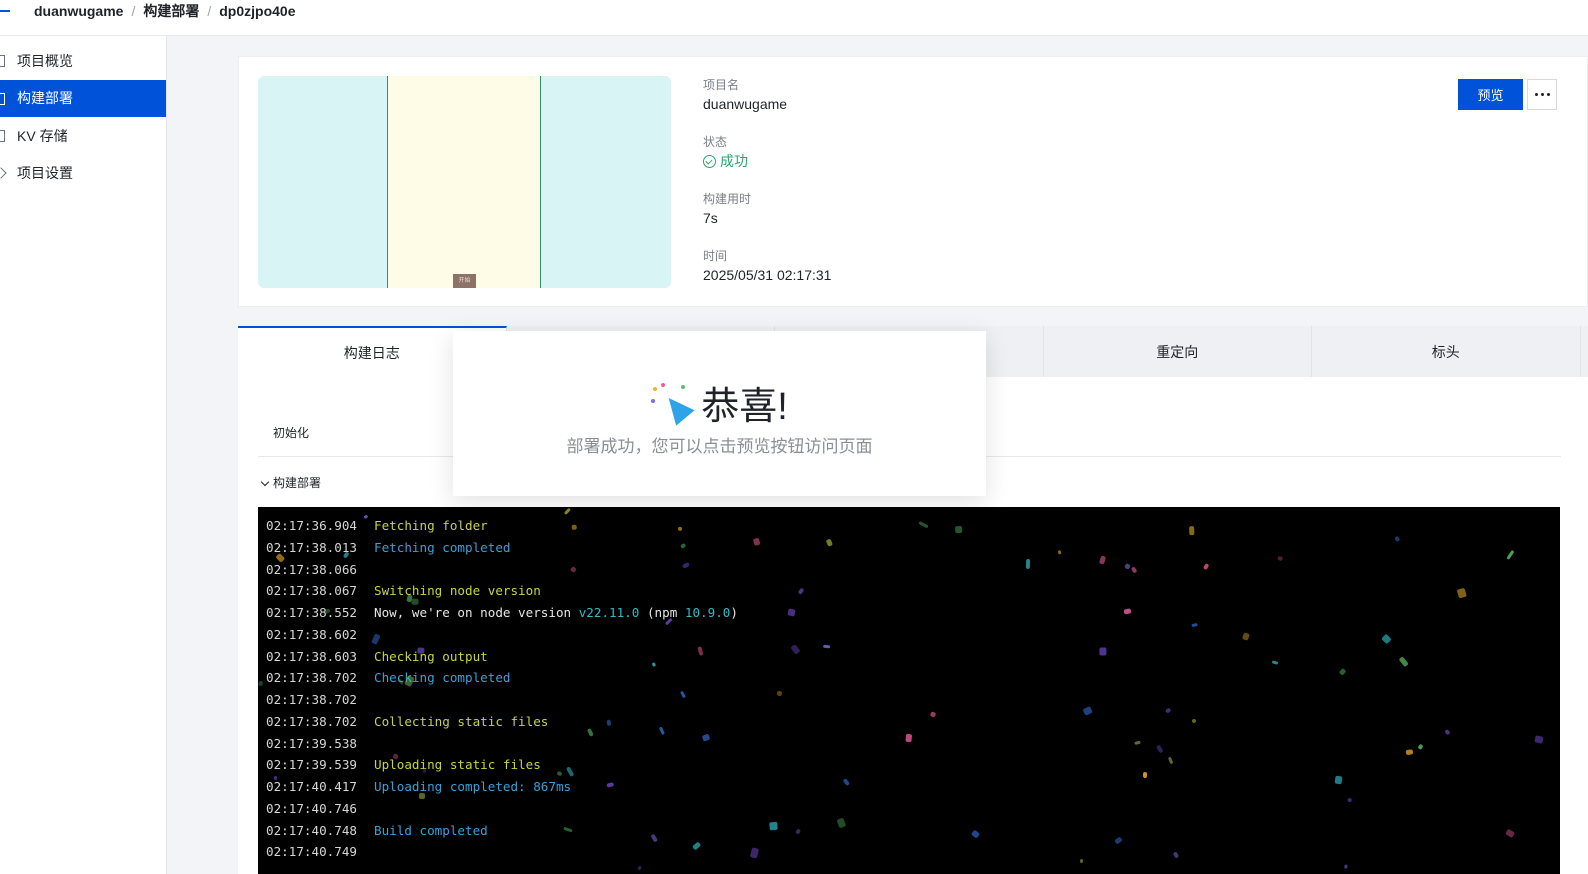 This screenshot has height=874, width=1588. What do you see at coordinates (311, 830) in the screenshot?
I see `log-timestamp: 02:17:40.748` at bounding box center [311, 830].